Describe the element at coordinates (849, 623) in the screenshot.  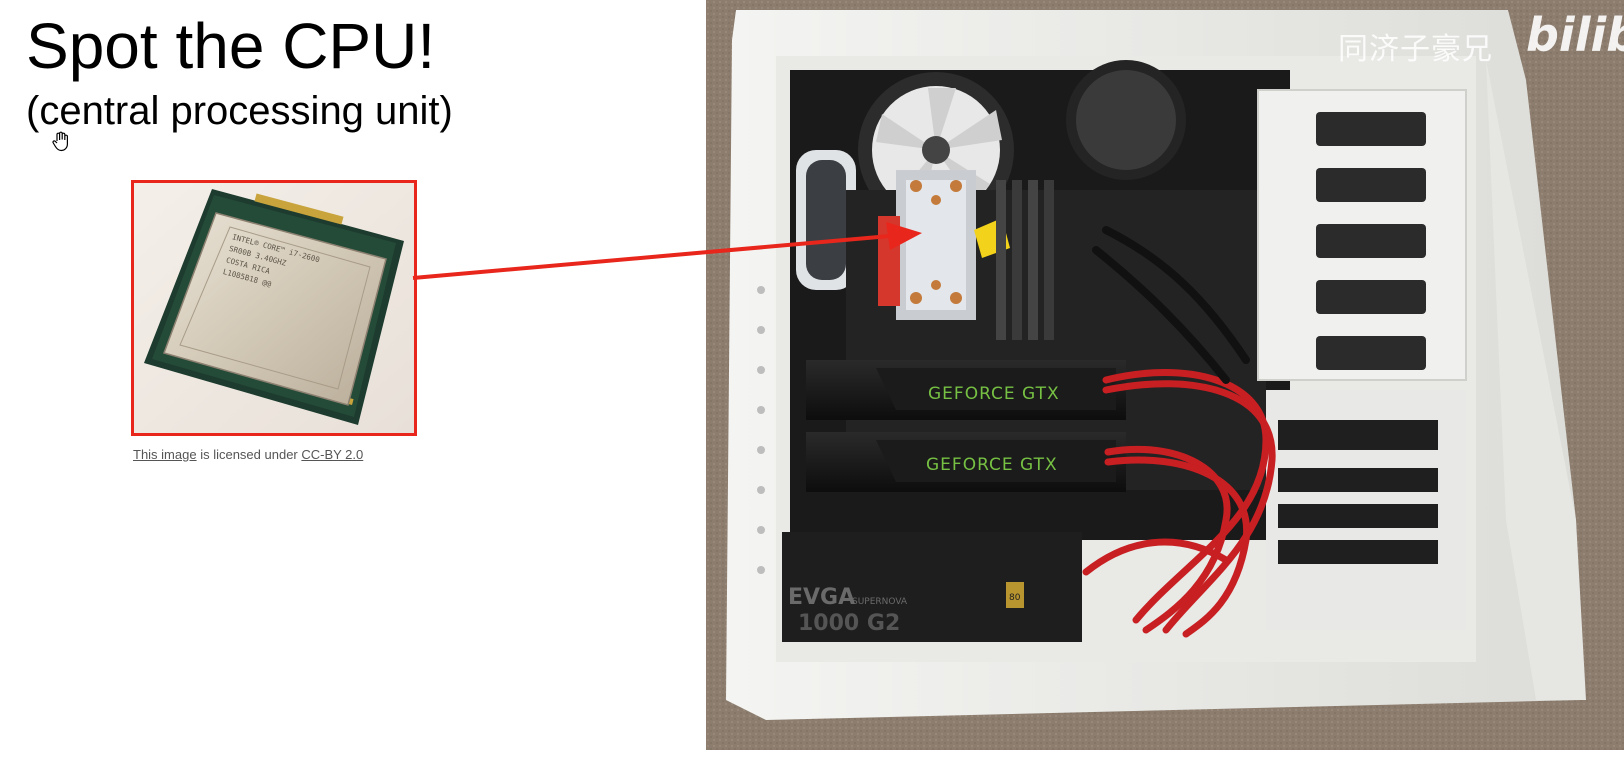
I see `psu-model: 1000 G2` at that location.